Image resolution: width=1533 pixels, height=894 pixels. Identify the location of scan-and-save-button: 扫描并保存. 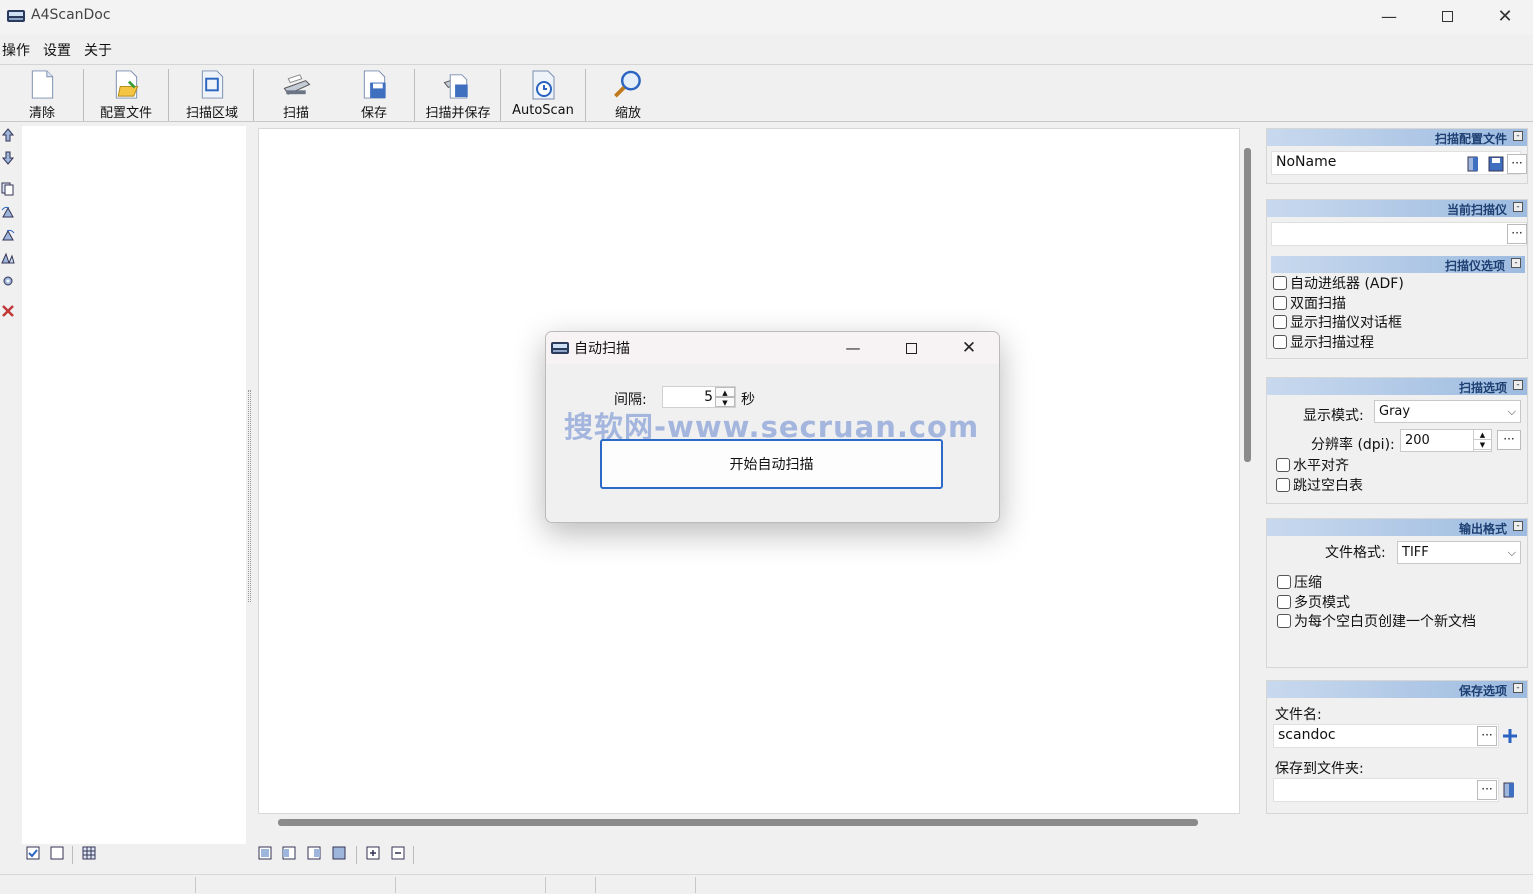
(458, 95).